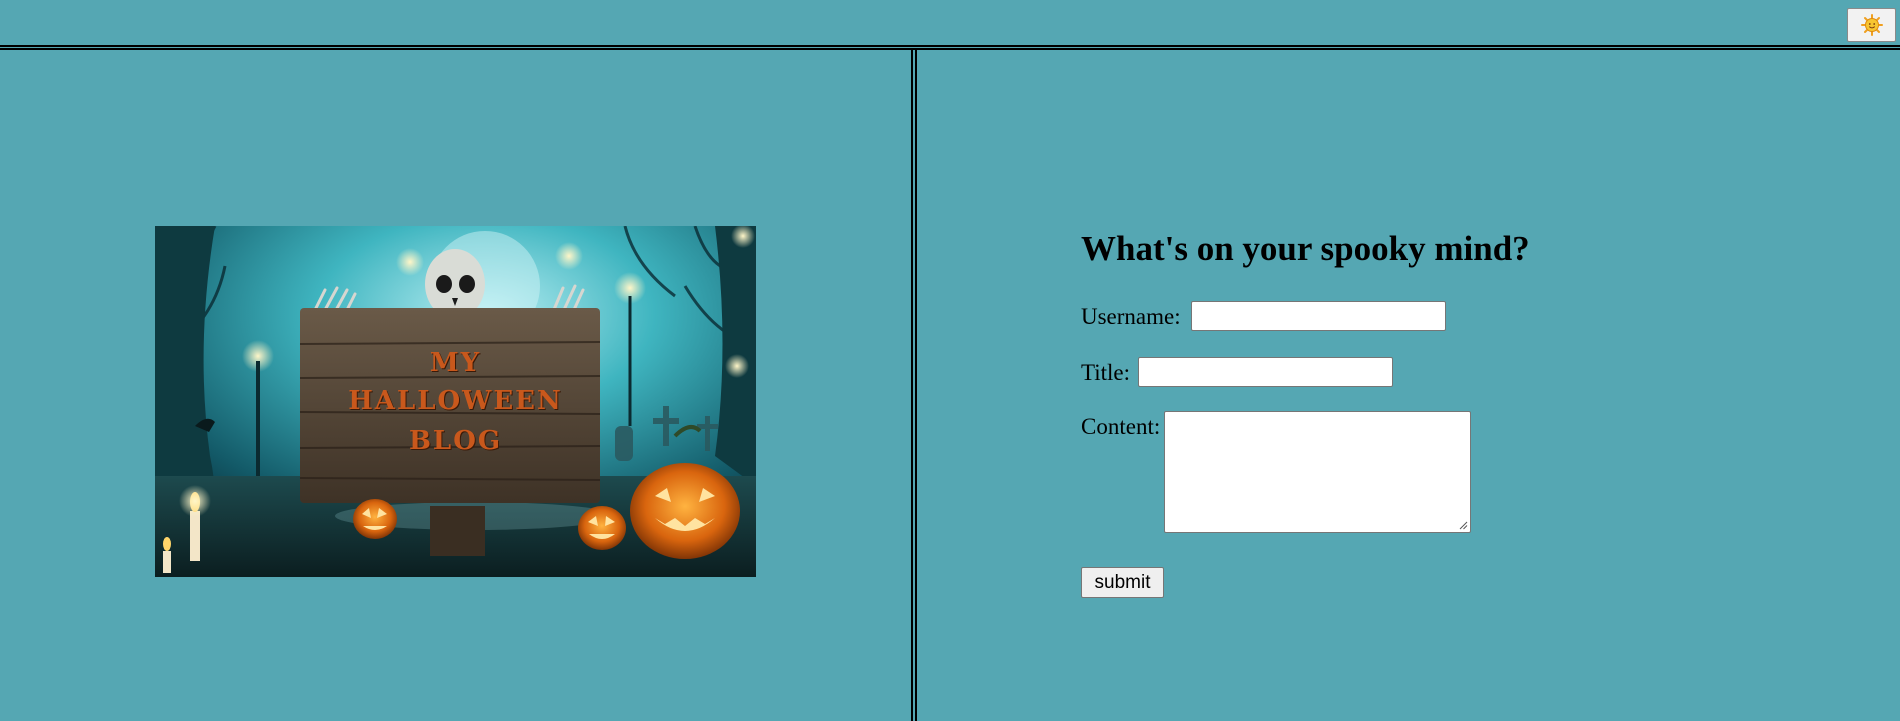 The width and height of the screenshot is (1900, 721). I want to click on username-input, so click(1318, 316).